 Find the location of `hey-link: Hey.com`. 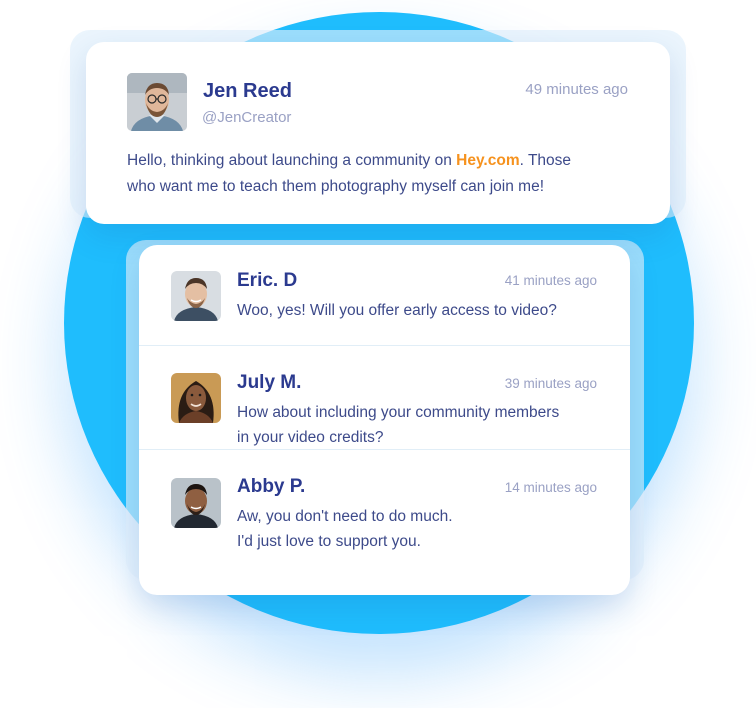

hey-link: Hey.com is located at coordinates (487, 160).